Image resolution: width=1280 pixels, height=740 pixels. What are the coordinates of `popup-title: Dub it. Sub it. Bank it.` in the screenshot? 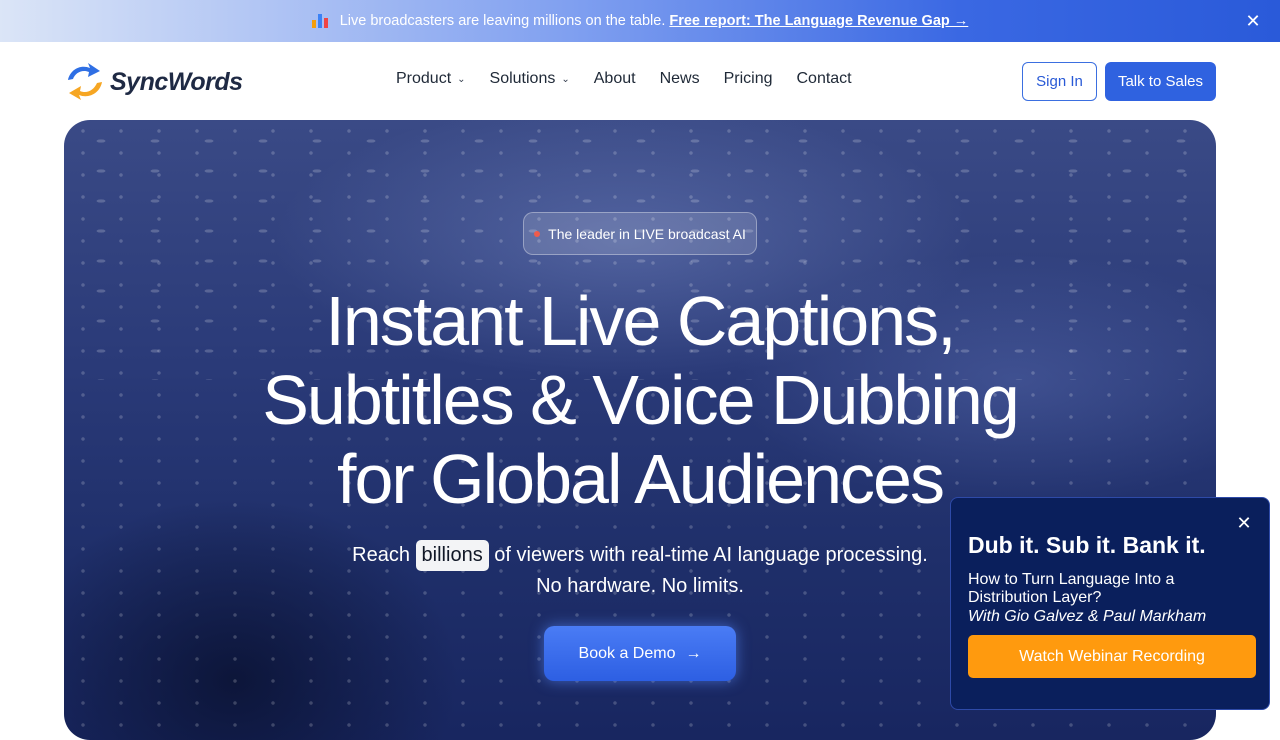 It's located at (1087, 545).